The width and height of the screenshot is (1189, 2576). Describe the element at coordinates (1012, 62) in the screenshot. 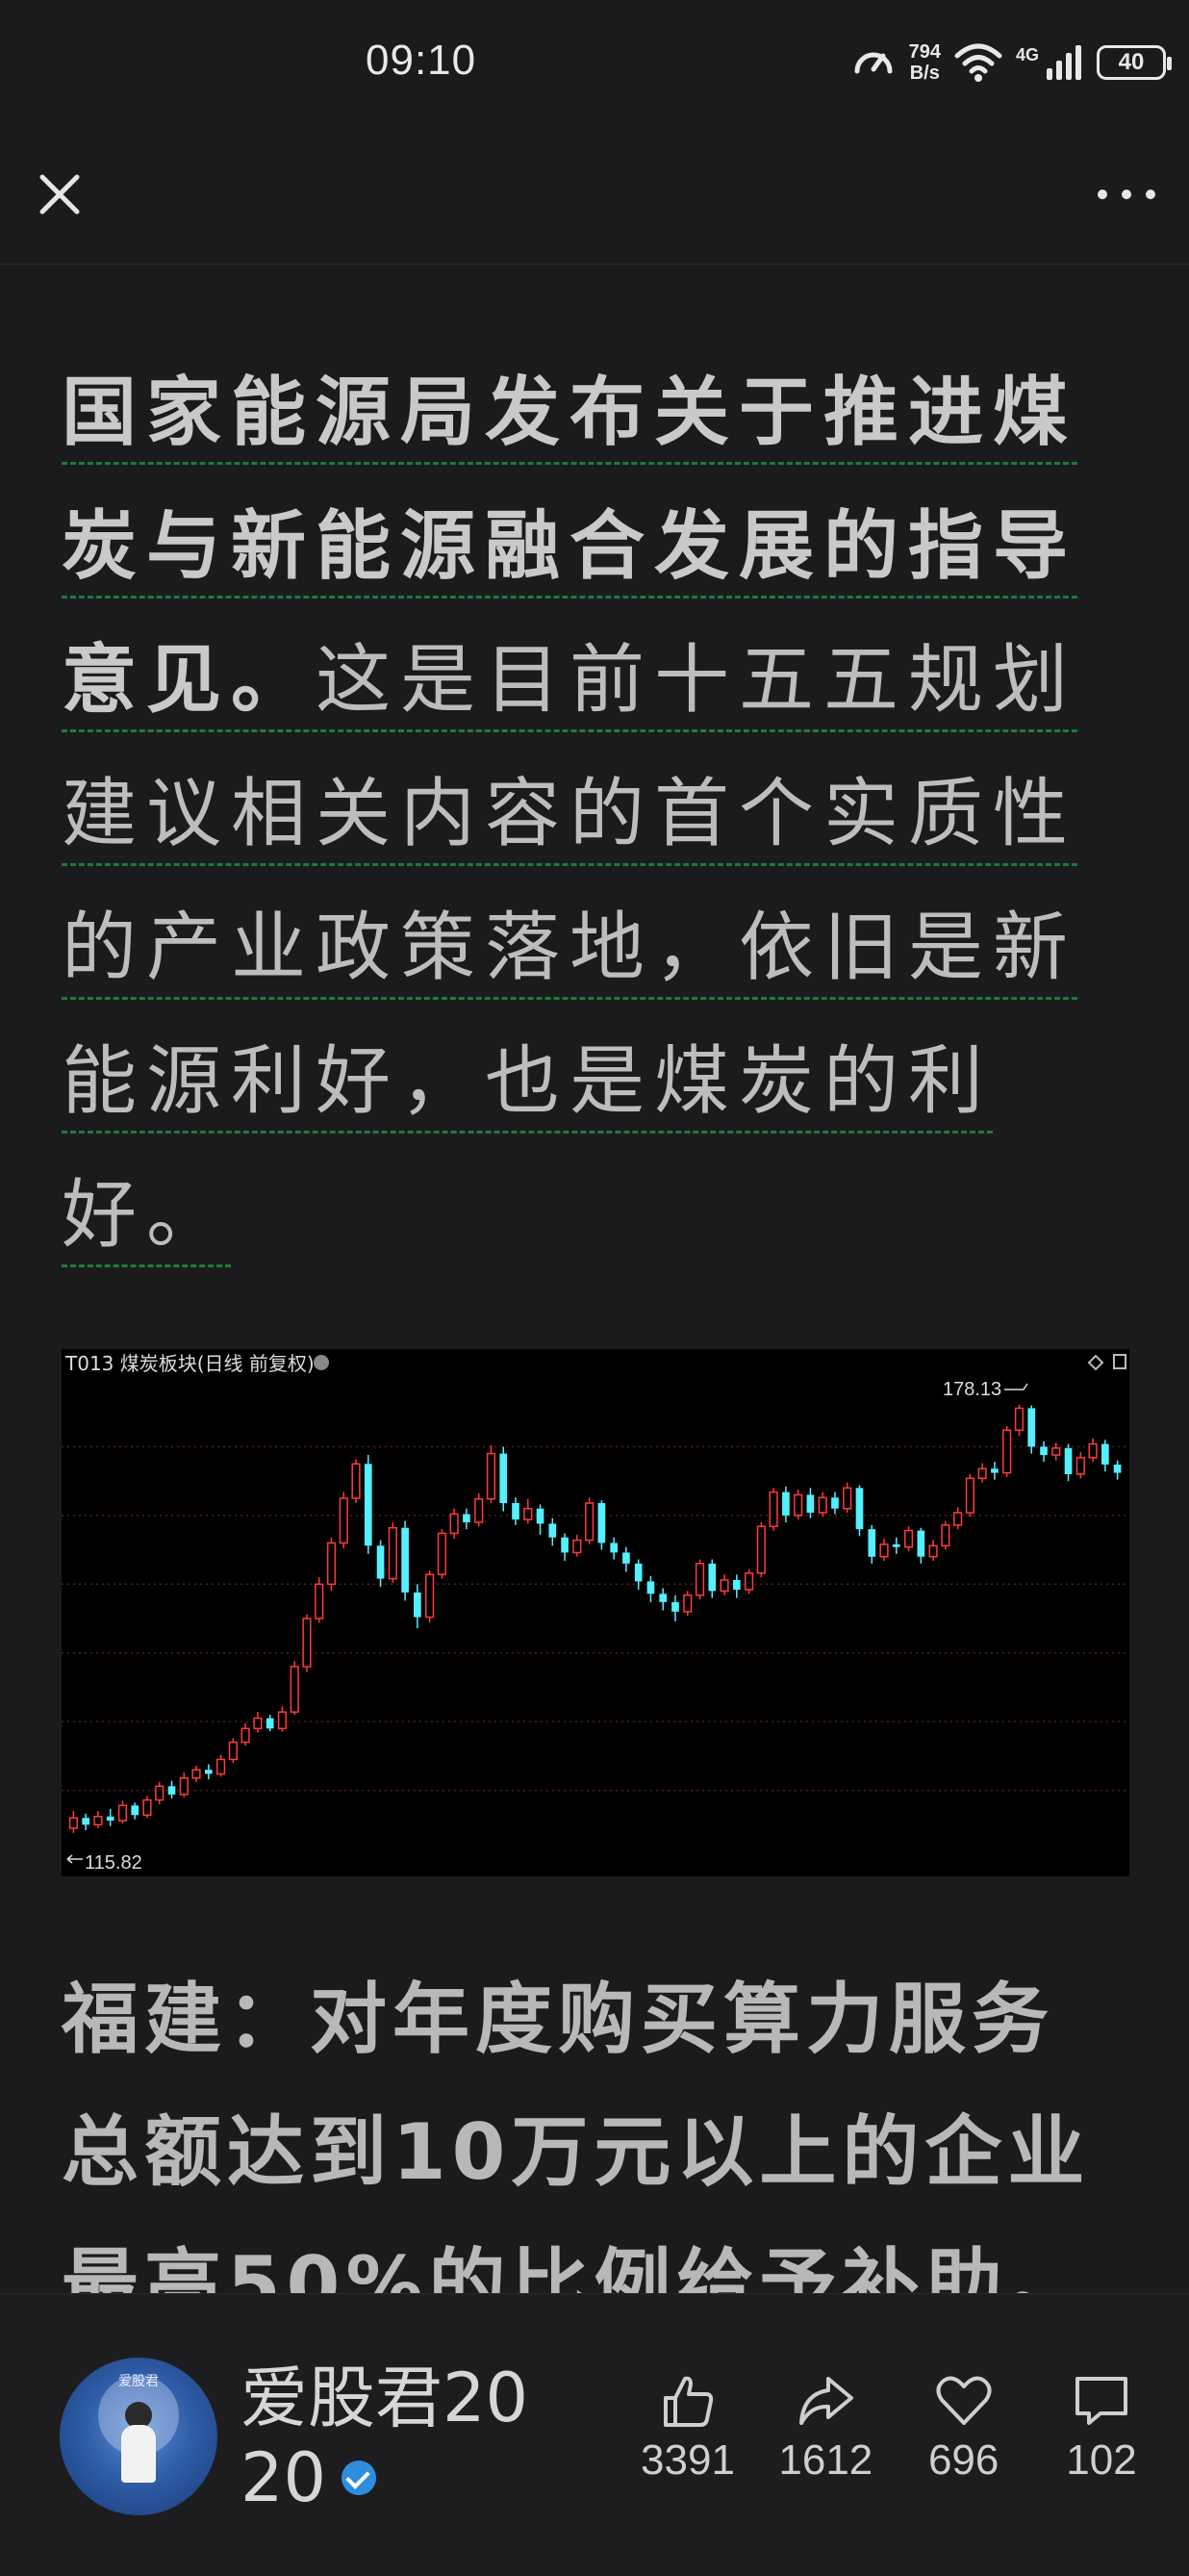

I see `status-icons: 794 B/s 4G 40` at that location.